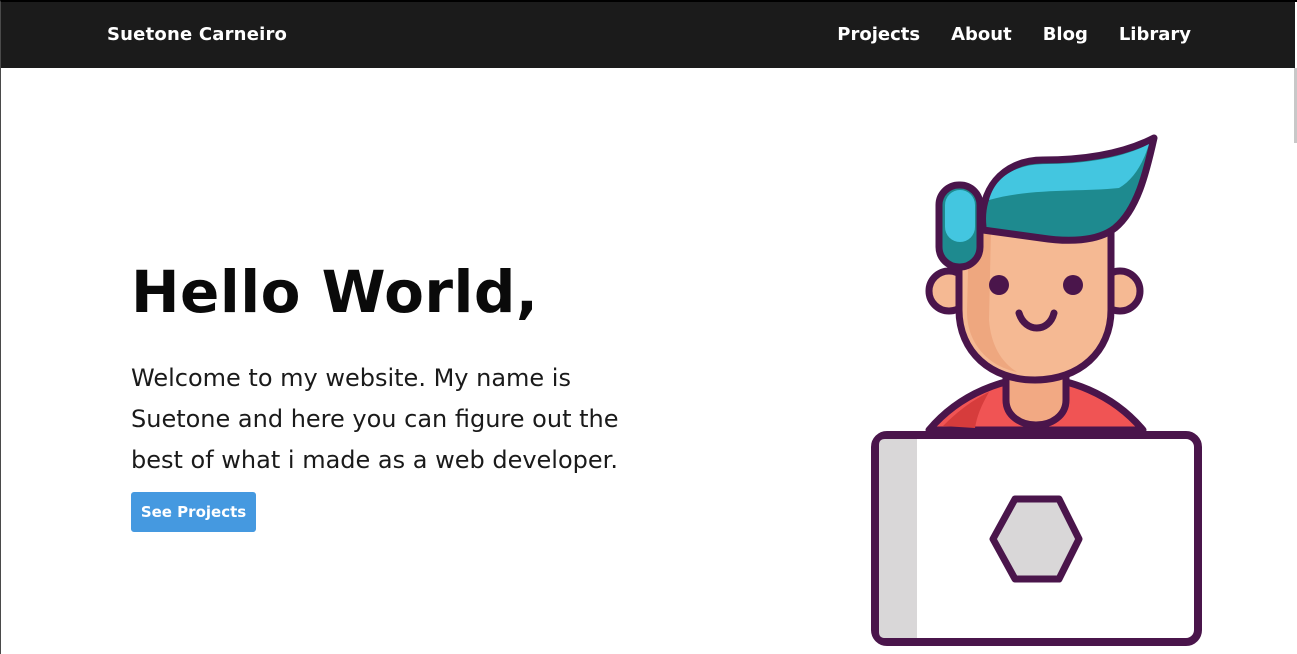 The height and width of the screenshot is (654, 1297). I want to click on left-eye, so click(999, 285).